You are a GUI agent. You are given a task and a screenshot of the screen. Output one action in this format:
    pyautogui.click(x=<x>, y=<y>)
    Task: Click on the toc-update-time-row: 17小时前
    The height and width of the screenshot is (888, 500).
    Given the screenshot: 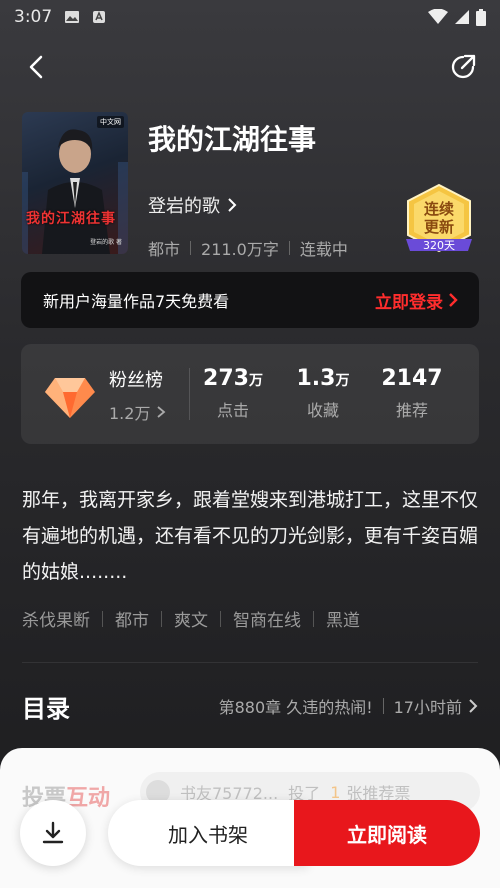 What is the action you would take?
    pyautogui.click(x=436, y=706)
    